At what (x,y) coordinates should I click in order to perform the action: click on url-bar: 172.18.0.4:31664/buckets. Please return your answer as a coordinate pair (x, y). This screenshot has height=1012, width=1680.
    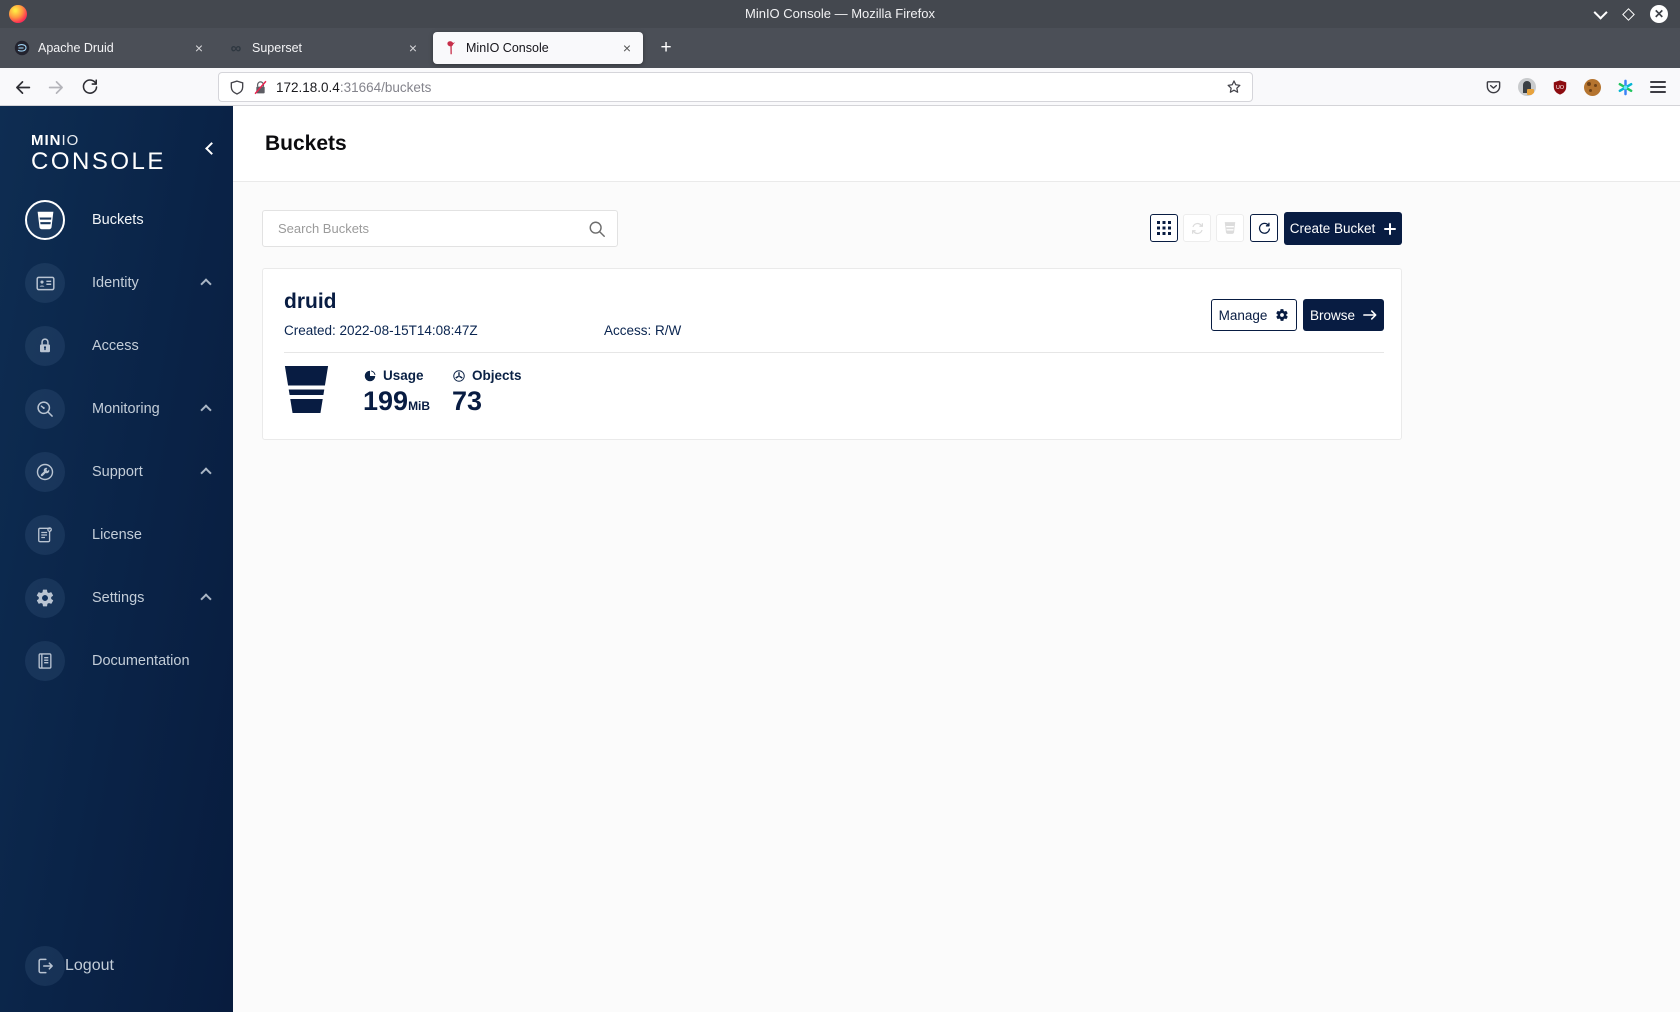
    Looking at the image, I should click on (735, 87).